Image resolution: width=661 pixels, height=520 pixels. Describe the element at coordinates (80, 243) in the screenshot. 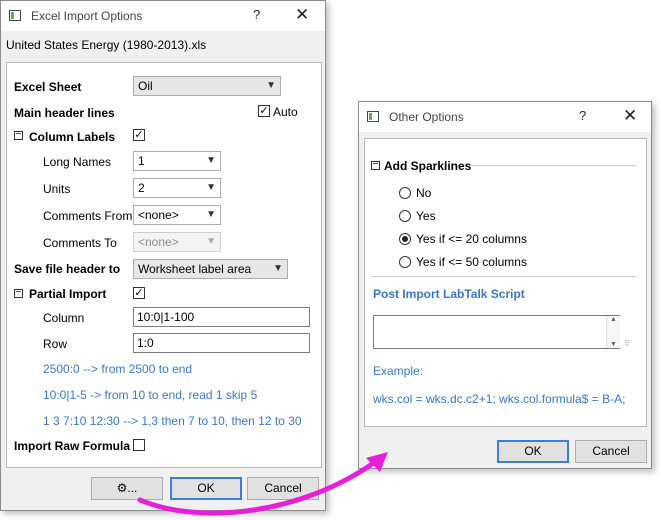

I see `comments-to-label: Comments To` at that location.